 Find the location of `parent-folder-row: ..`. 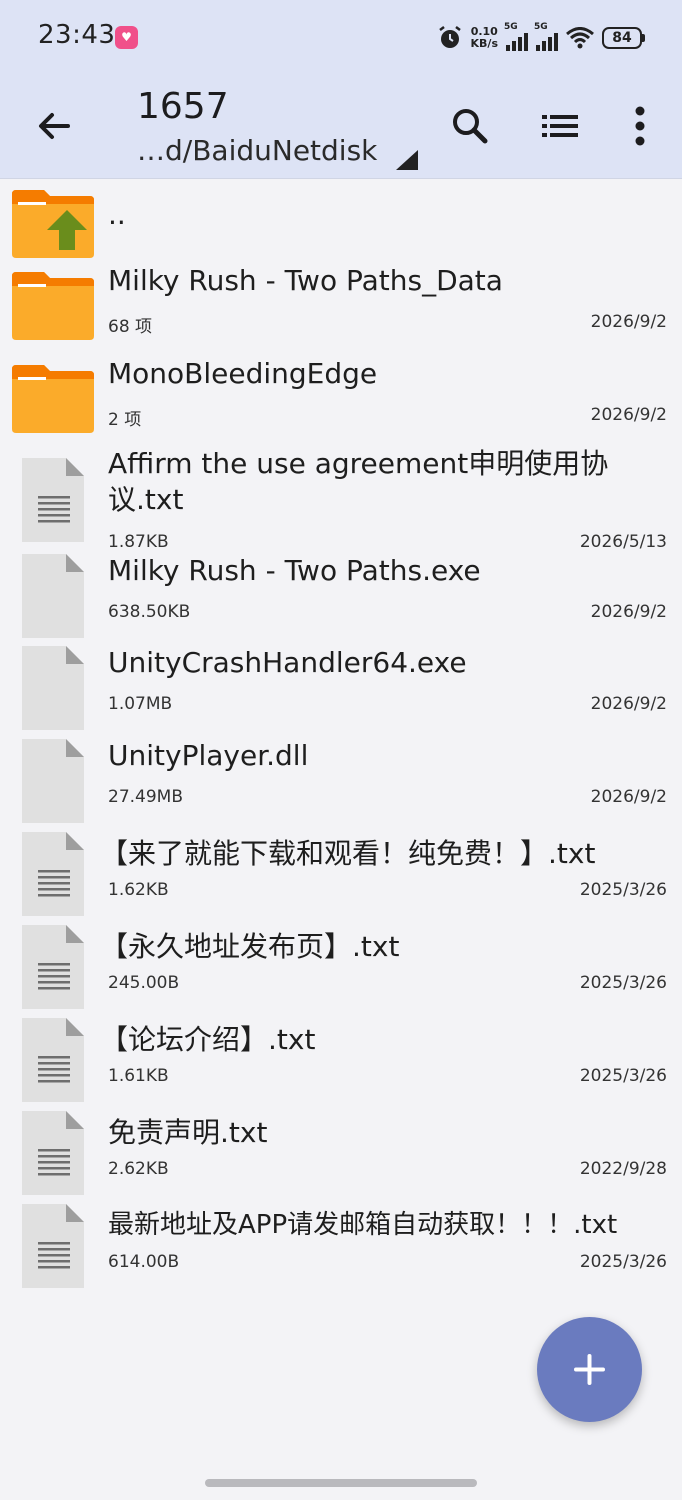

parent-folder-row: .. is located at coordinates (341, 224).